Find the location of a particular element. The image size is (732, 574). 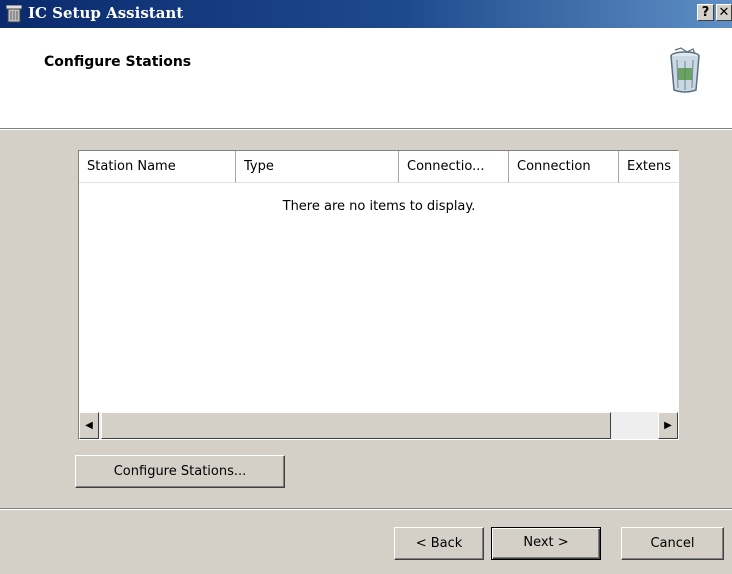

column-header-station-name: Station Name is located at coordinates (157, 167).